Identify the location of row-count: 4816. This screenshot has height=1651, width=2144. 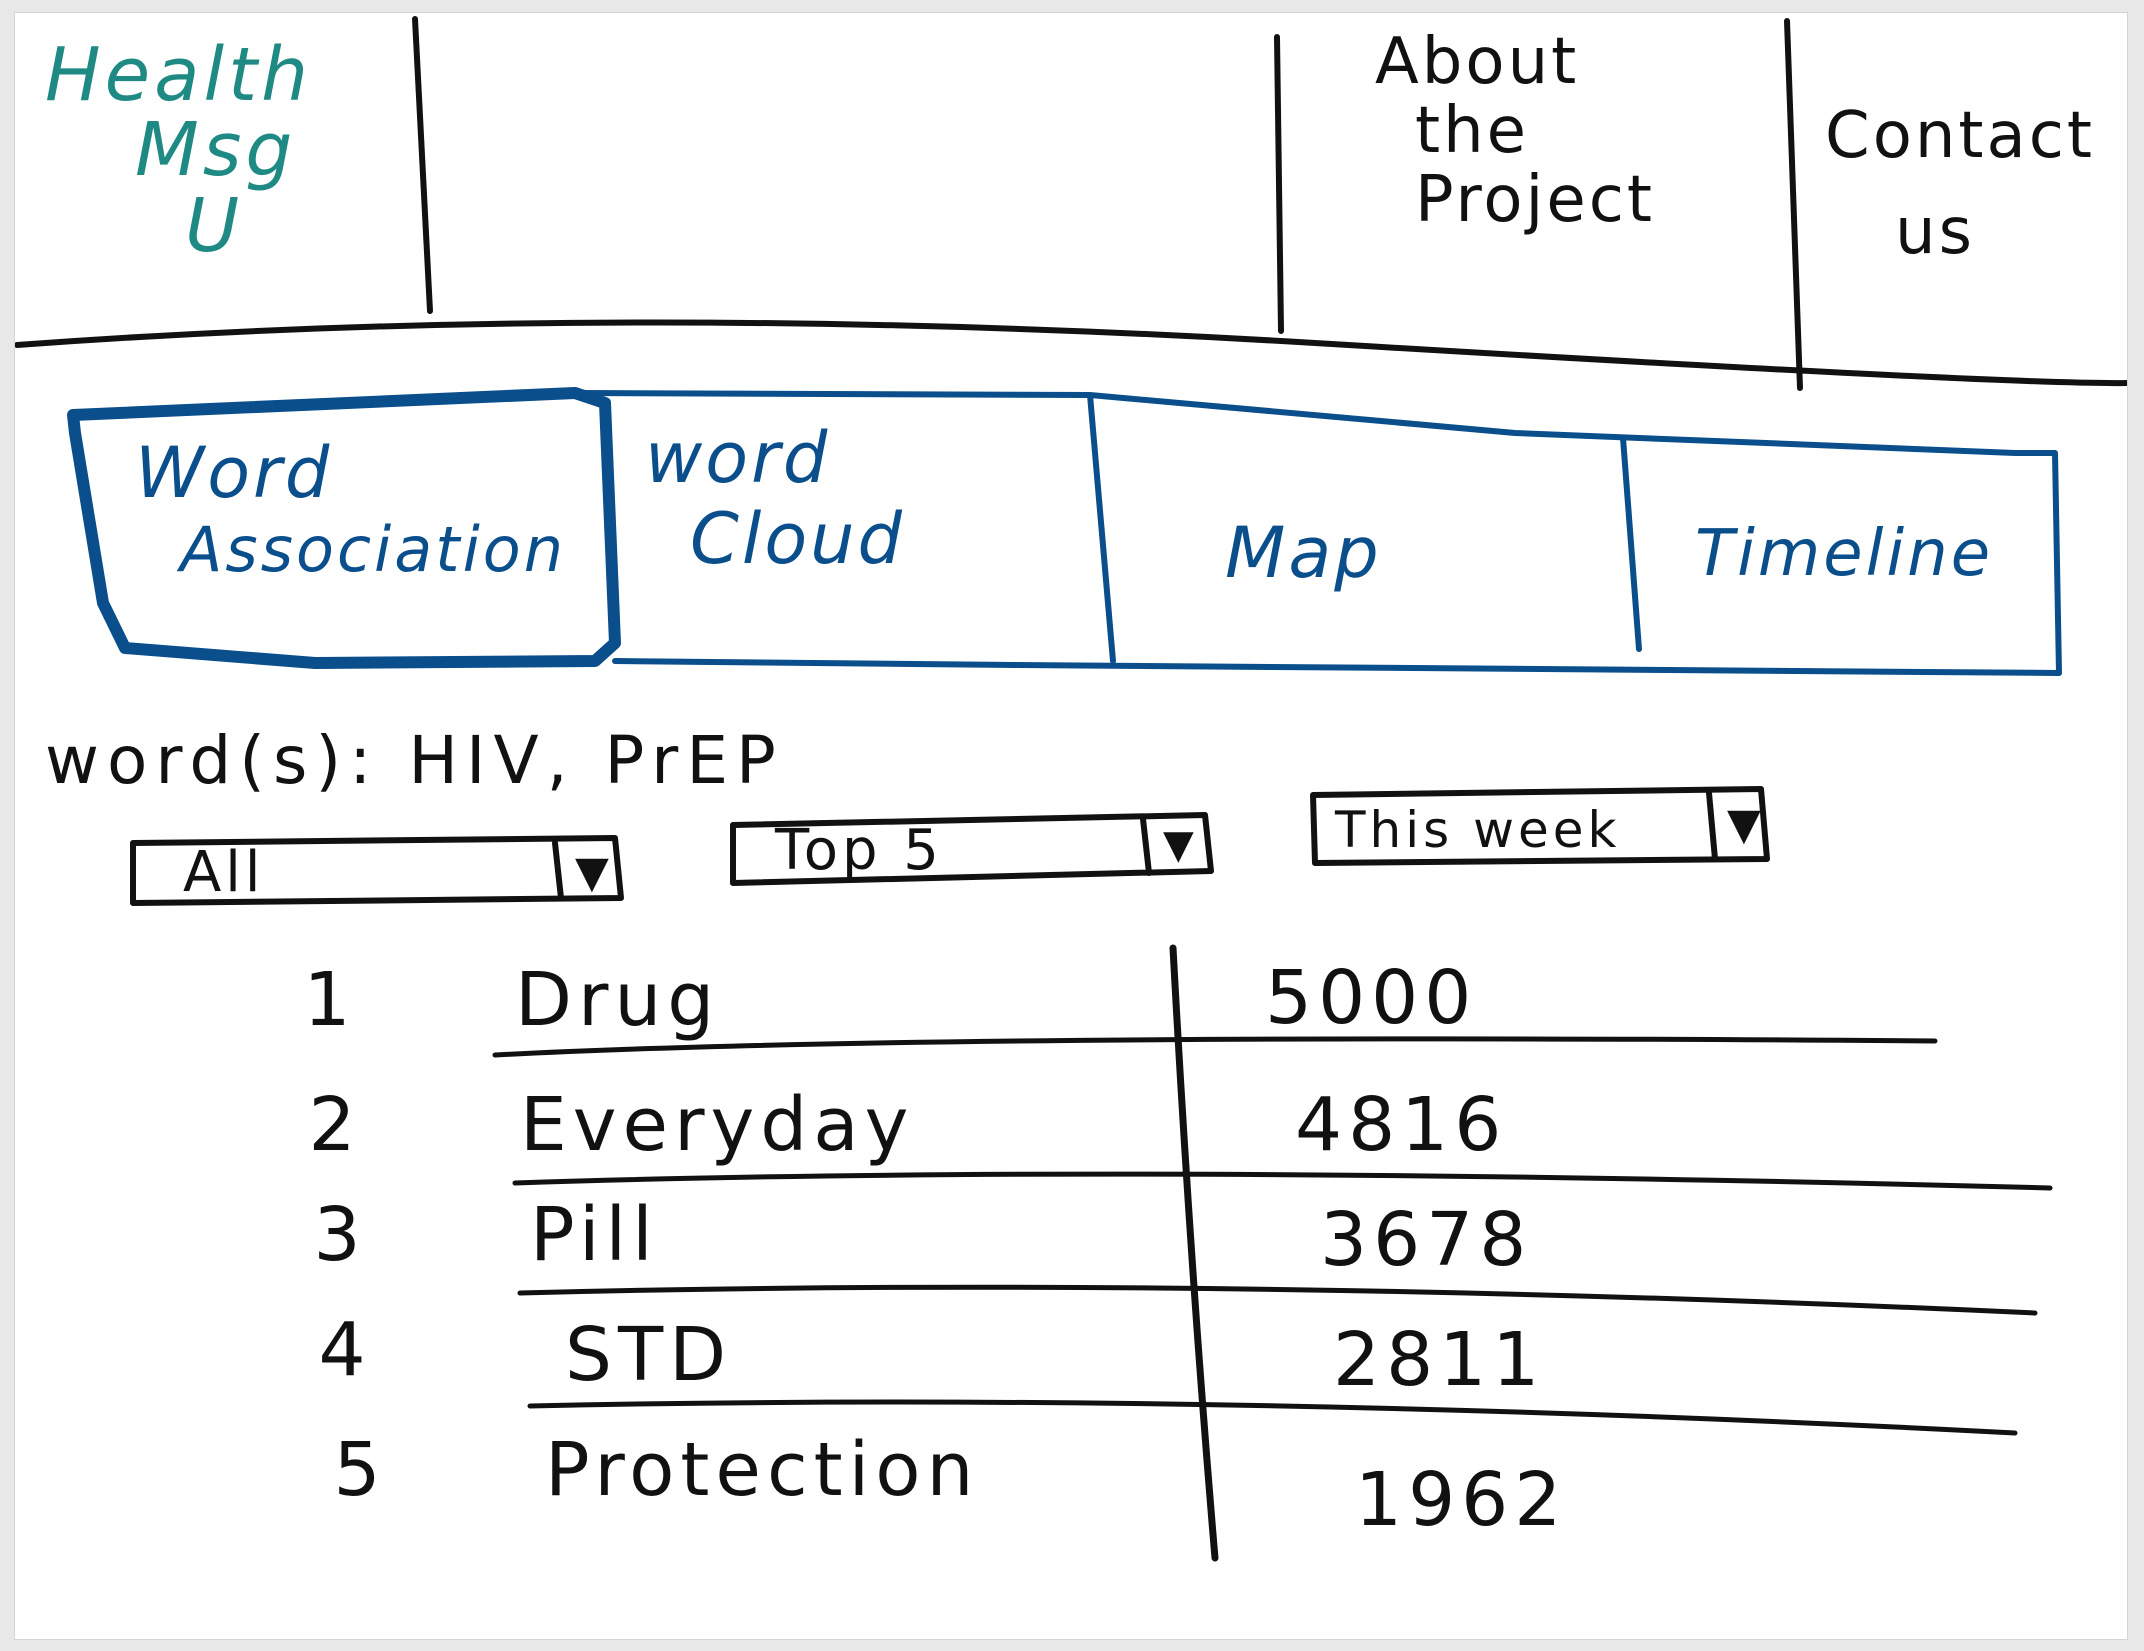
(1401, 1125).